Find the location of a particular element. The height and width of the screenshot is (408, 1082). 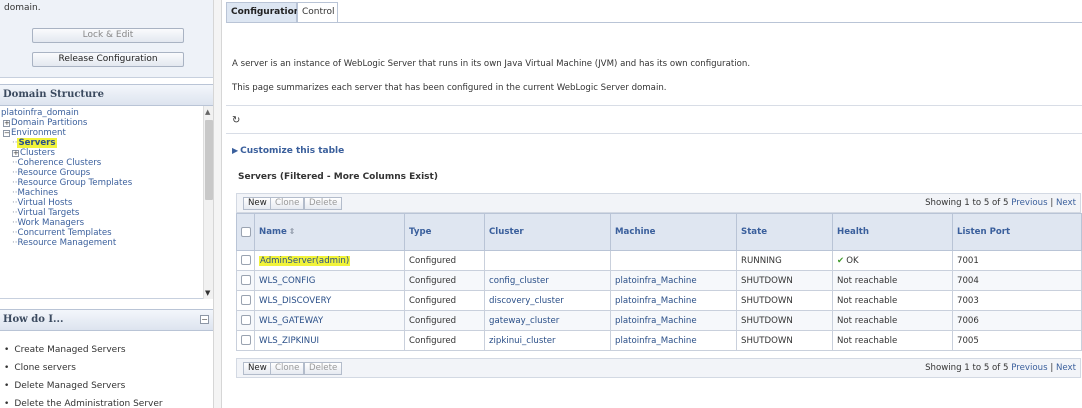

column-header-state: State is located at coordinates (784, 232).